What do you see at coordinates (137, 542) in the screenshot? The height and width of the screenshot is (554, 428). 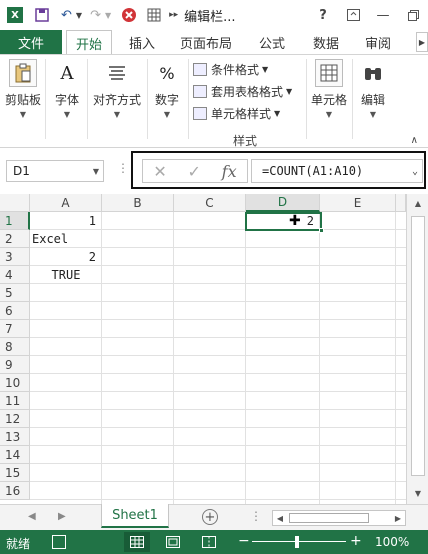 I see `normal-view-icon` at bounding box center [137, 542].